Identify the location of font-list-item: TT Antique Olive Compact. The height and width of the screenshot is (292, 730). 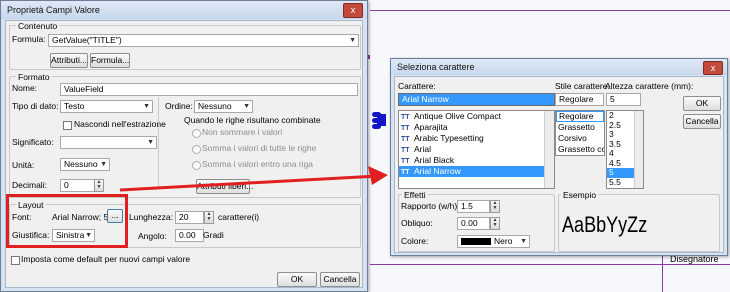
(476, 116).